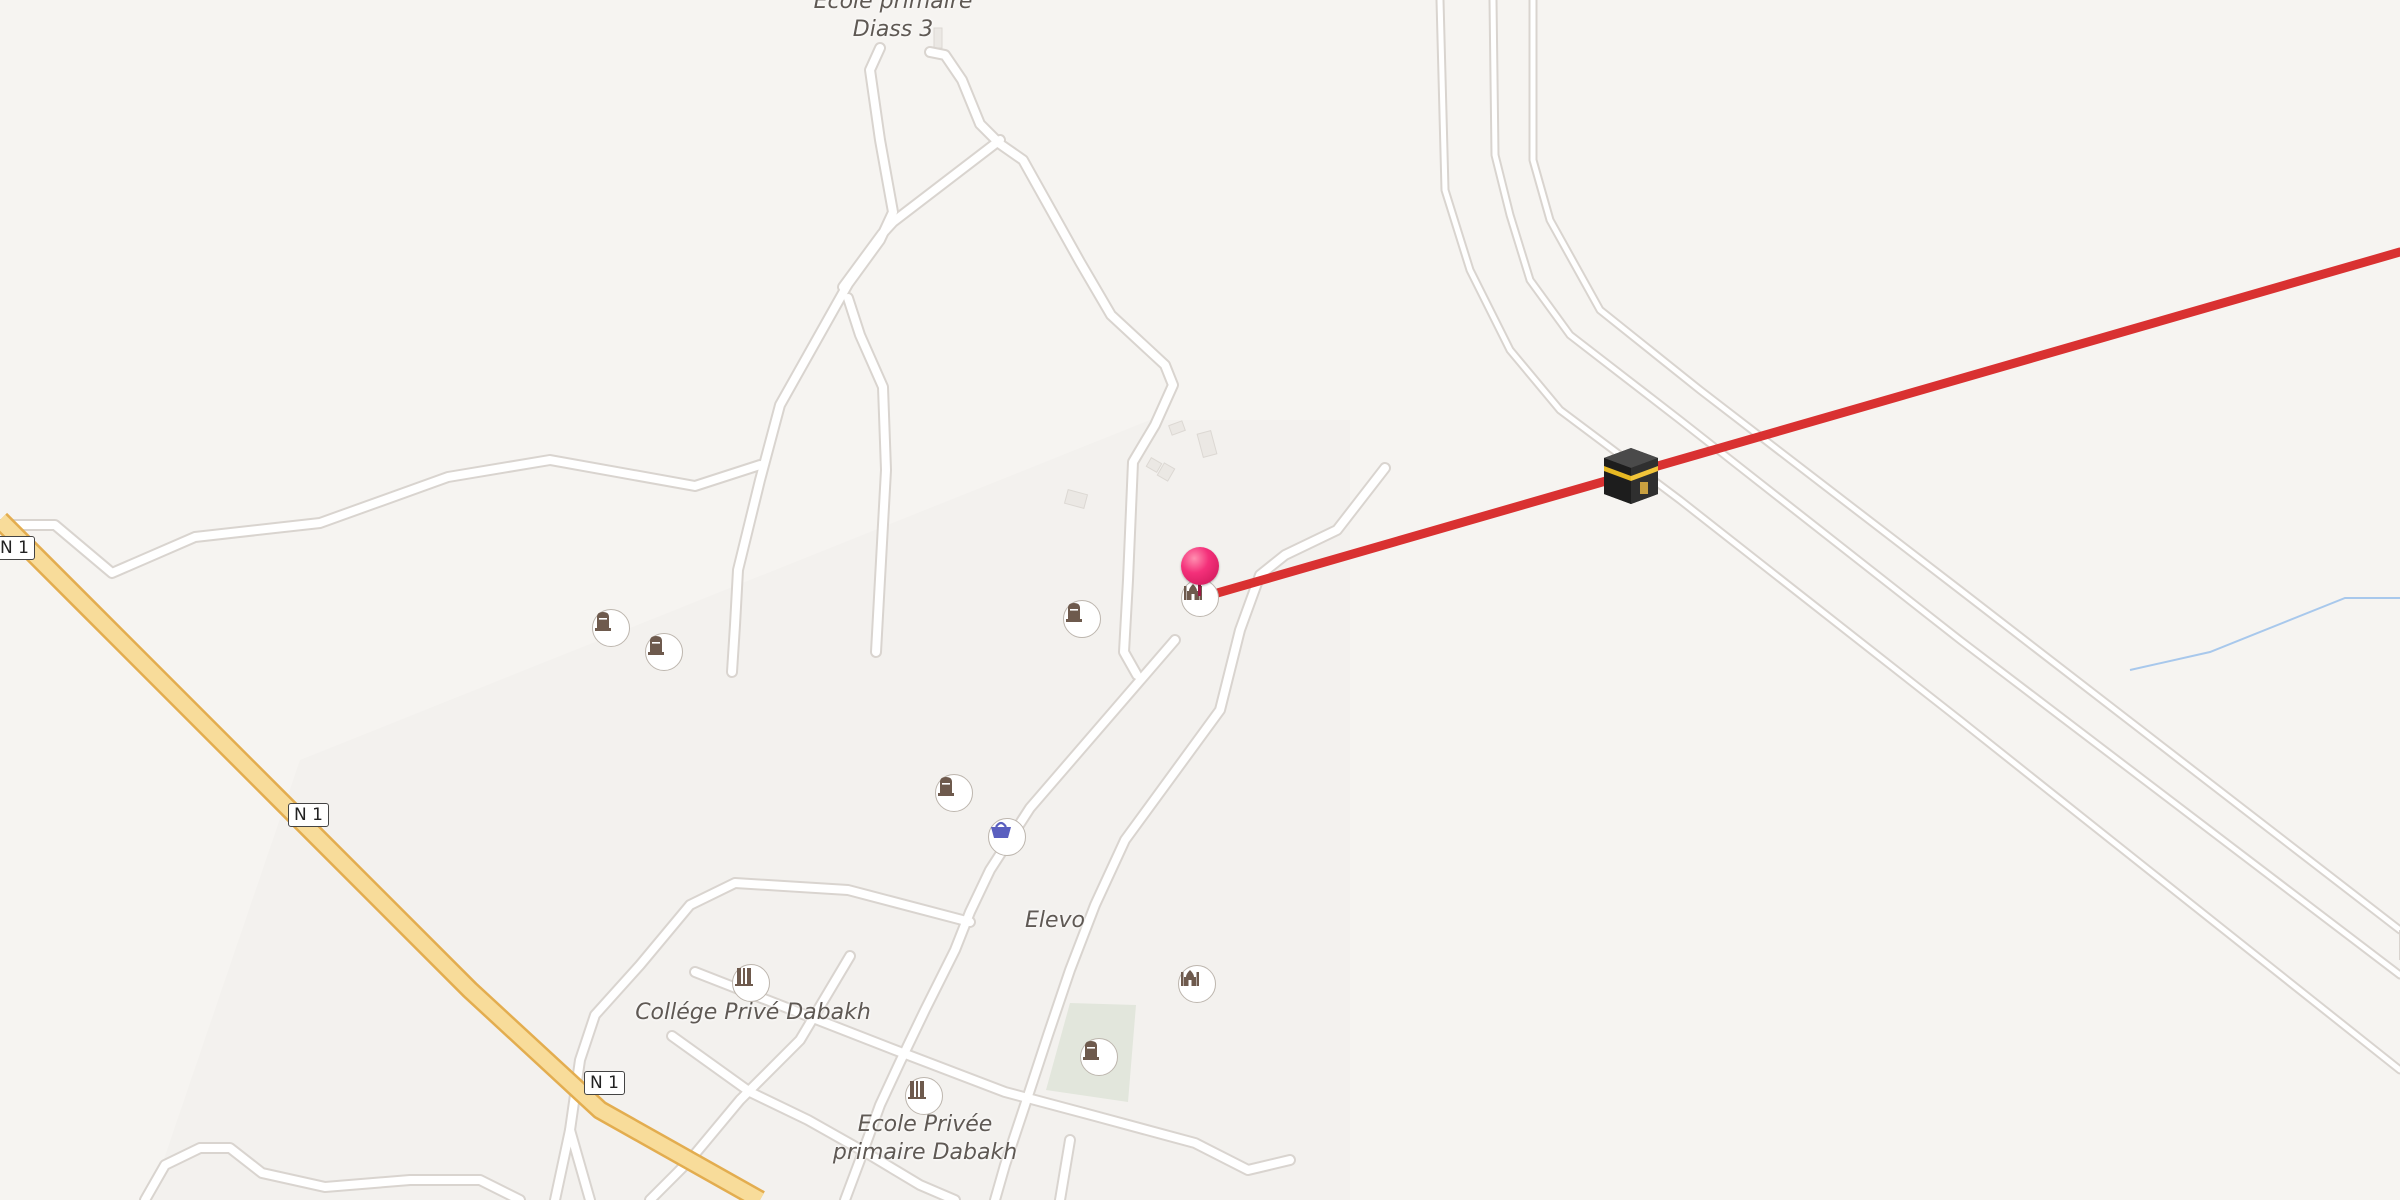 This screenshot has height=1200, width=2400. What do you see at coordinates (893, 22) in the screenshot?
I see `place-label-ecole-diass: Ecole primaire Diass 3` at bounding box center [893, 22].